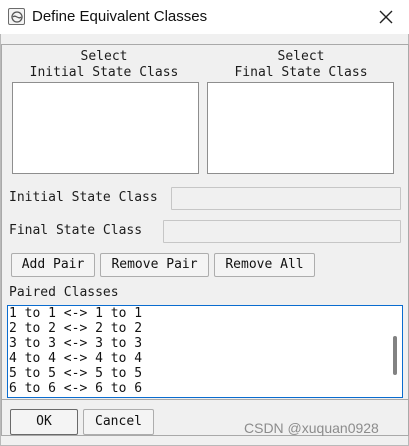 Image resolution: width=409 pixels, height=446 pixels. Describe the element at coordinates (205, 388) in the screenshot. I see `list-item: 6 to 6 <-> 6 to 6` at that location.